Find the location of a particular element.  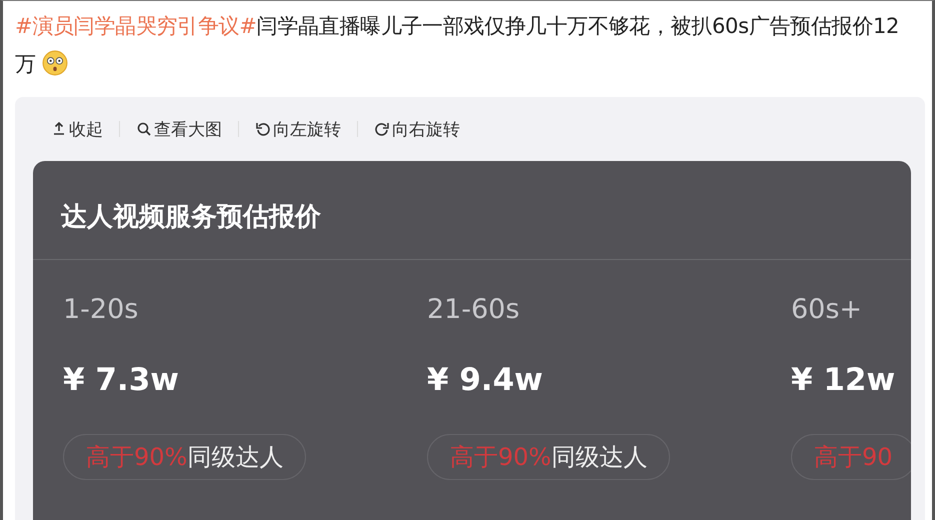

badge-highlight: 高于90 is located at coordinates (853, 457).